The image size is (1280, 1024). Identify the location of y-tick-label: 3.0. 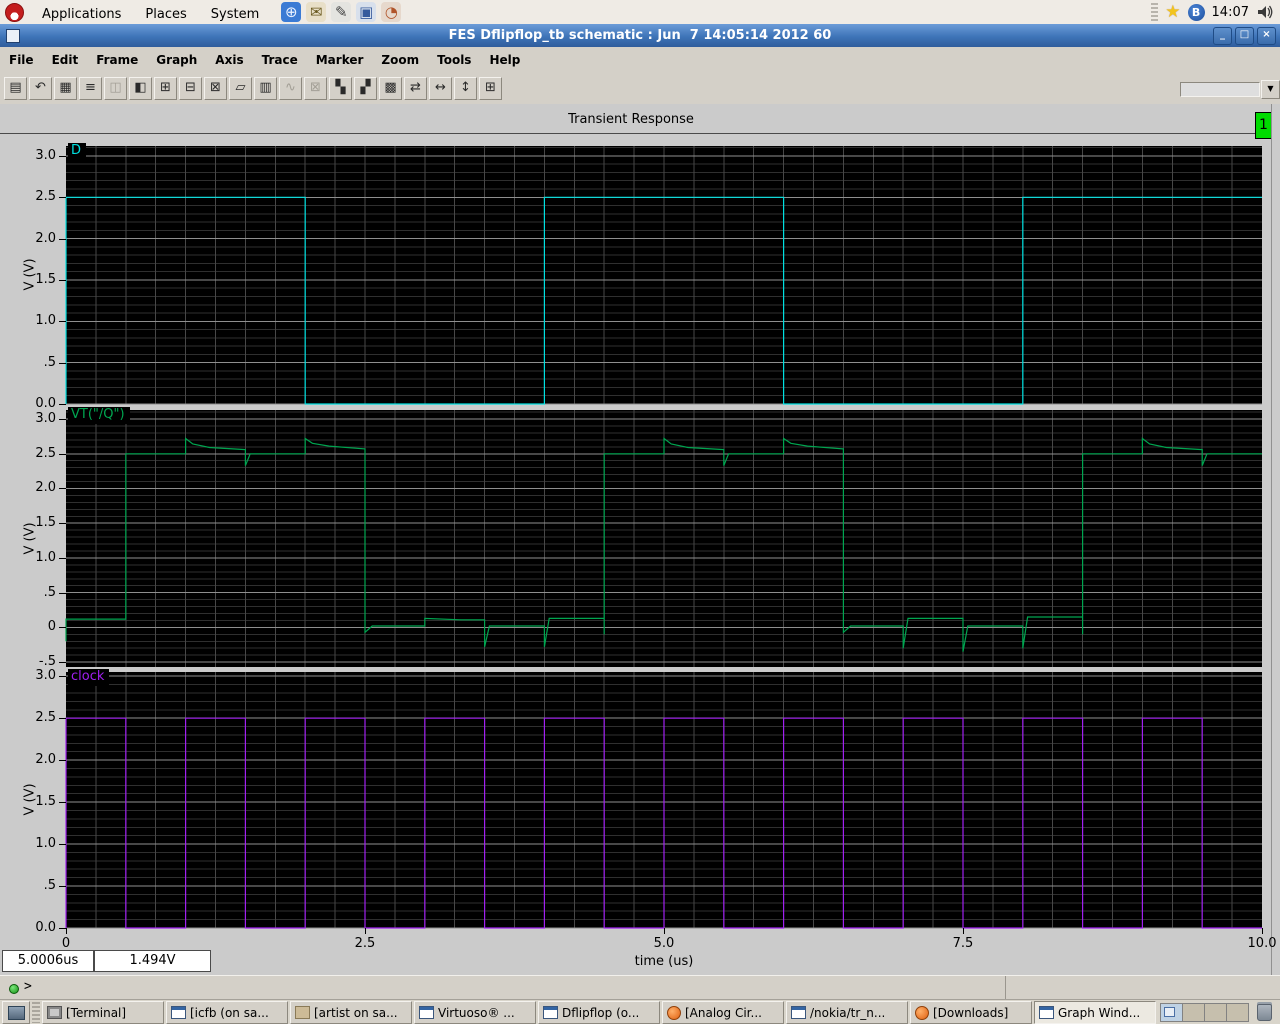
(45, 676).